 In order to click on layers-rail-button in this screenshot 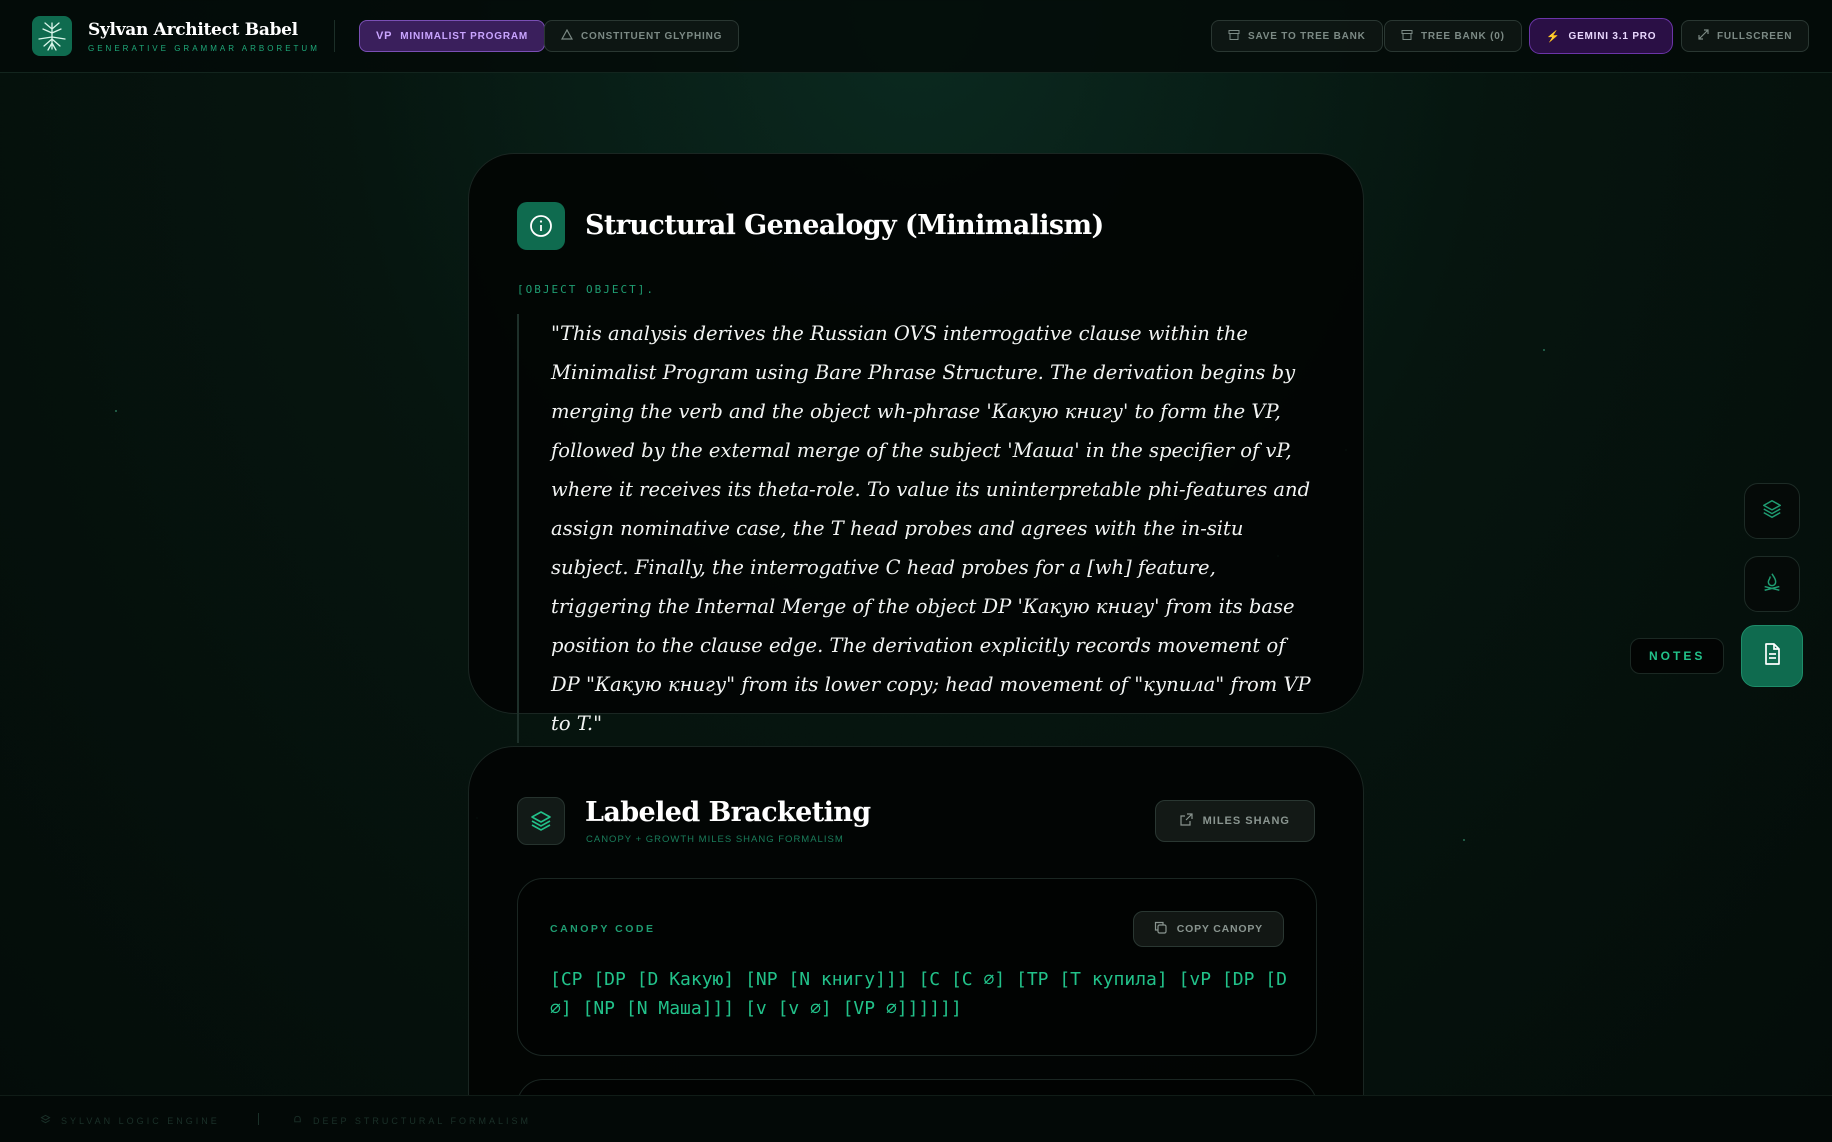, I will do `click(1772, 511)`.